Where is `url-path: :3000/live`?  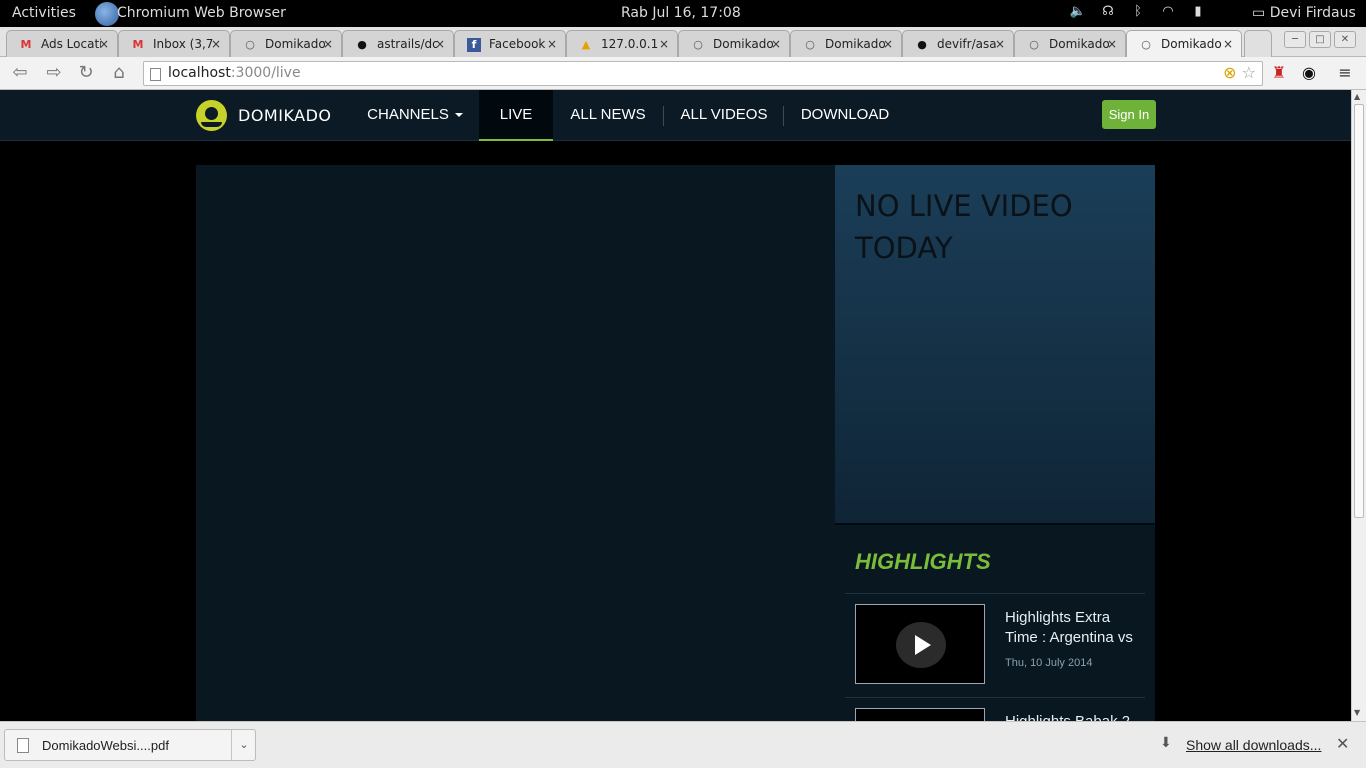
url-path: :3000/live is located at coordinates (265, 73).